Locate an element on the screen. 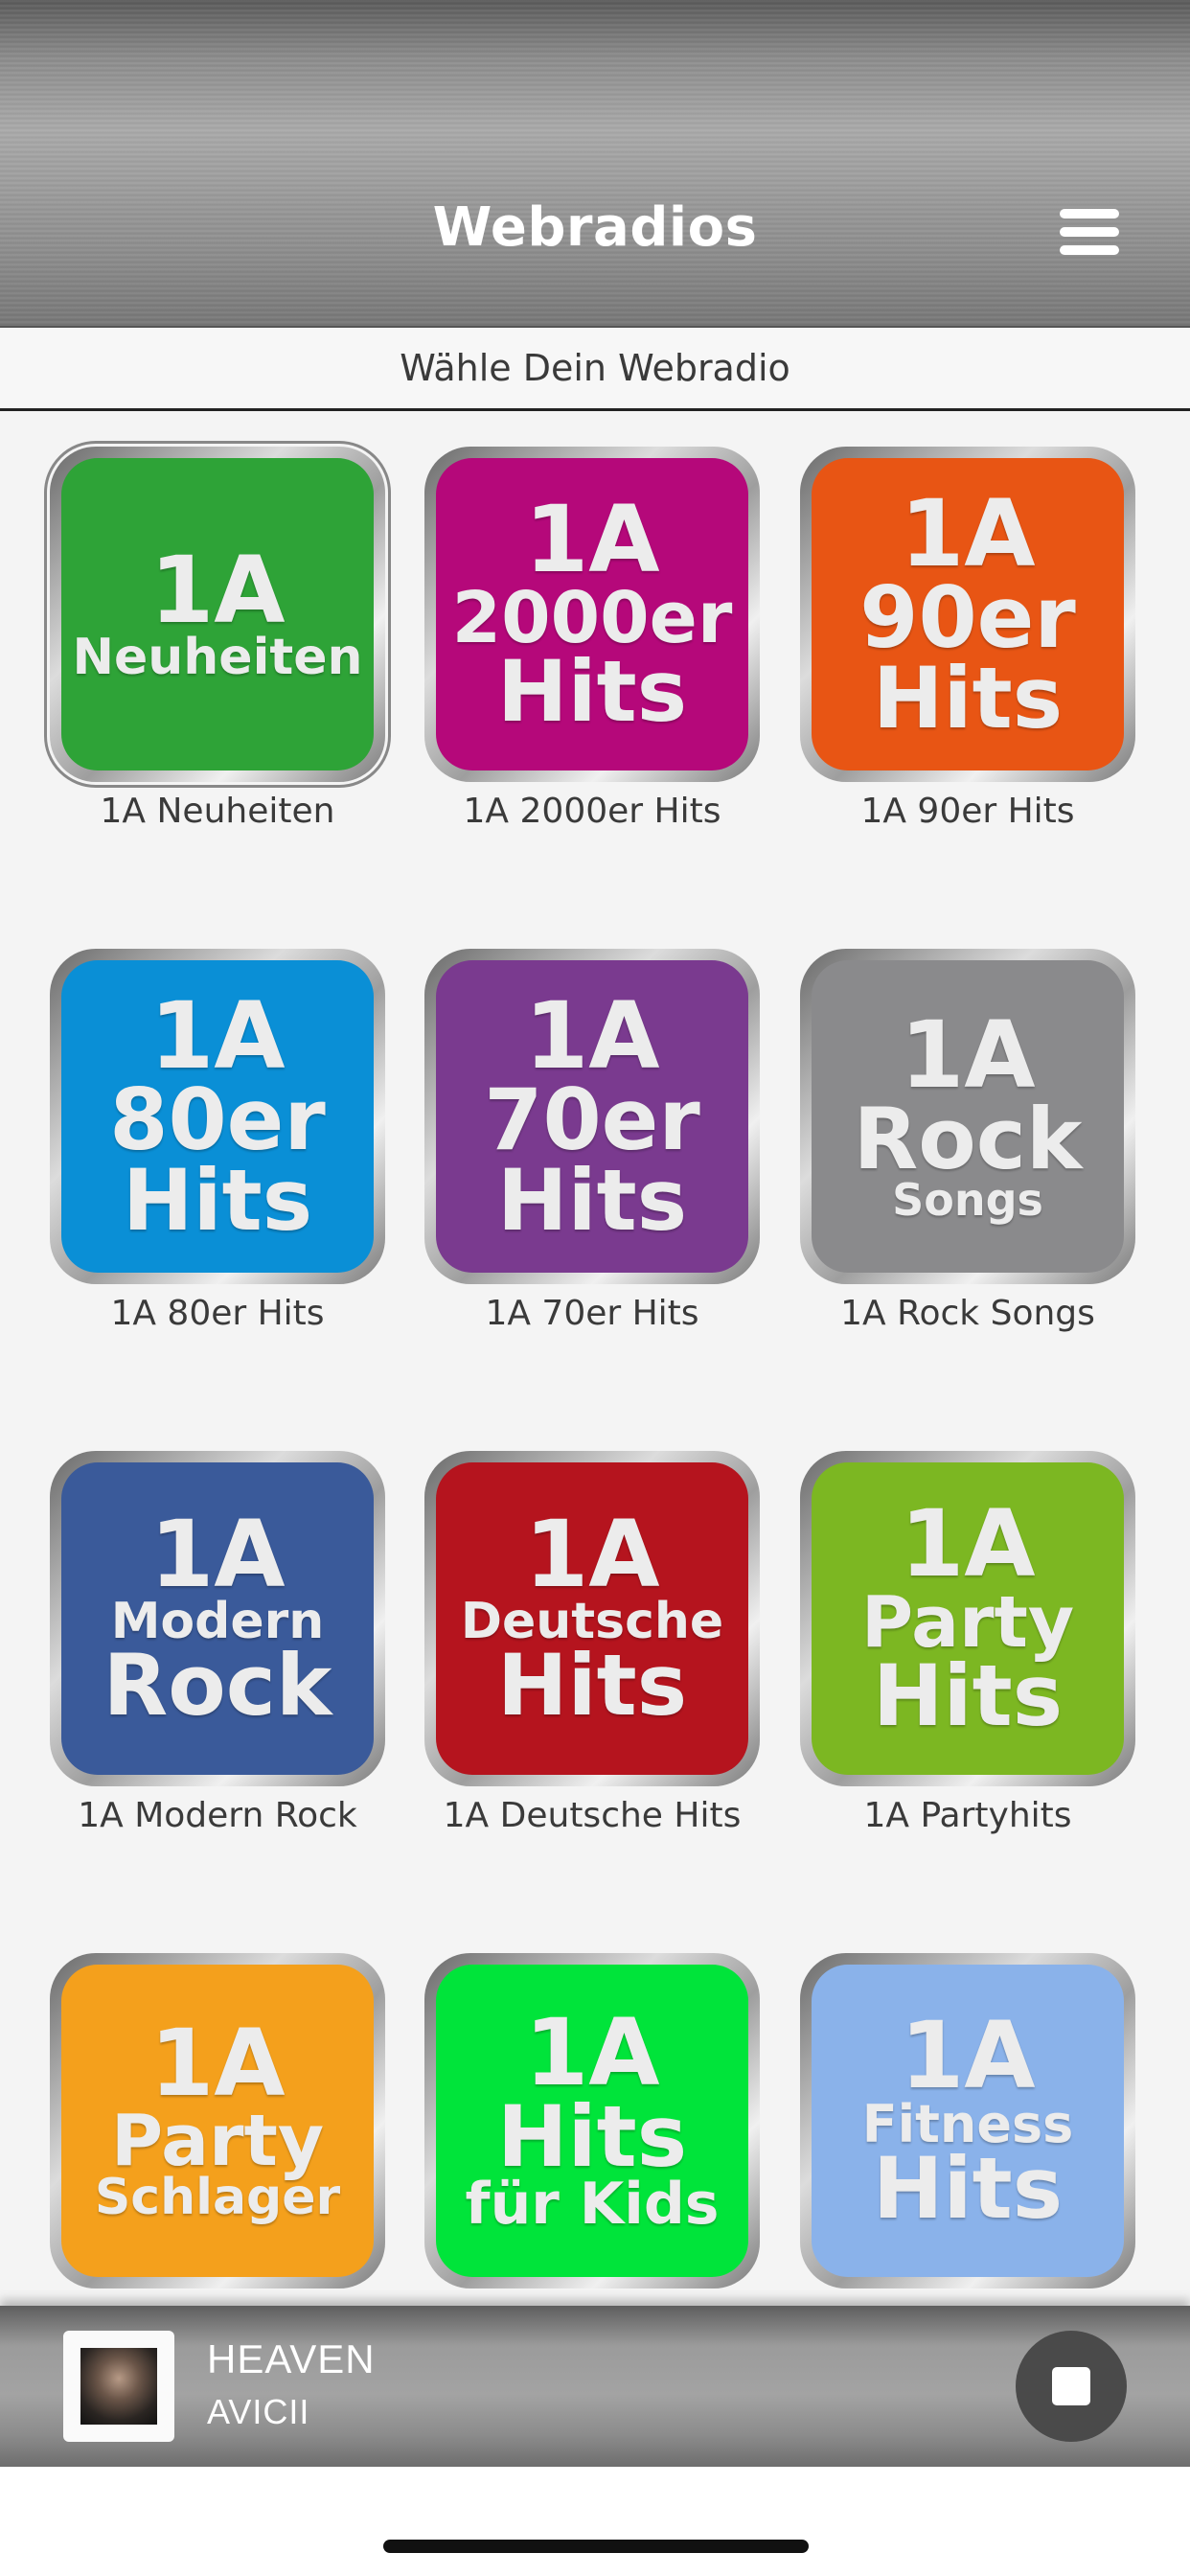  station-label: 1A Deutsche Hits is located at coordinates (592, 1815).